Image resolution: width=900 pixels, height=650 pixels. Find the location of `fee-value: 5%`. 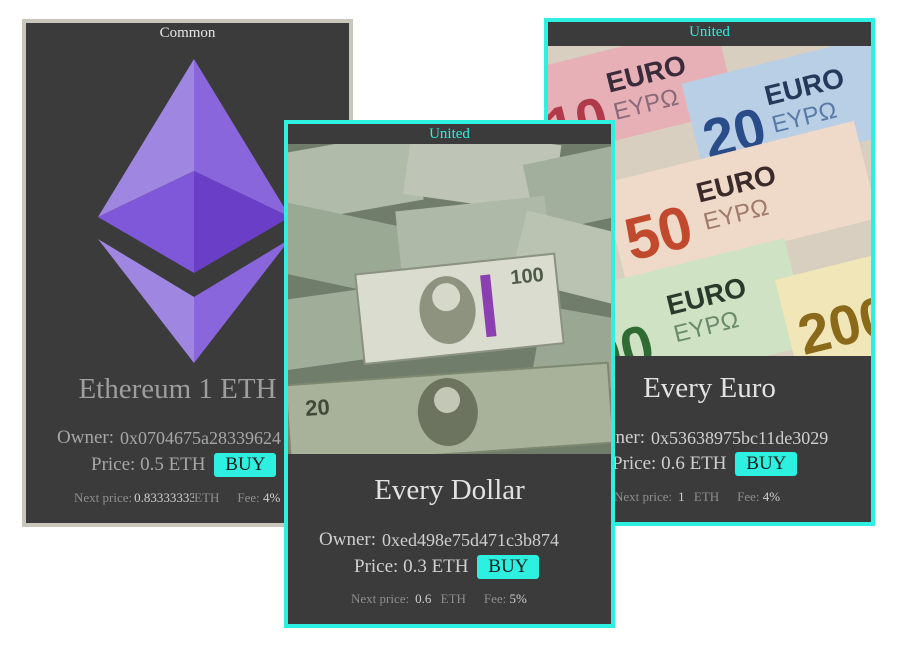

fee-value: 5% is located at coordinates (518, 598).